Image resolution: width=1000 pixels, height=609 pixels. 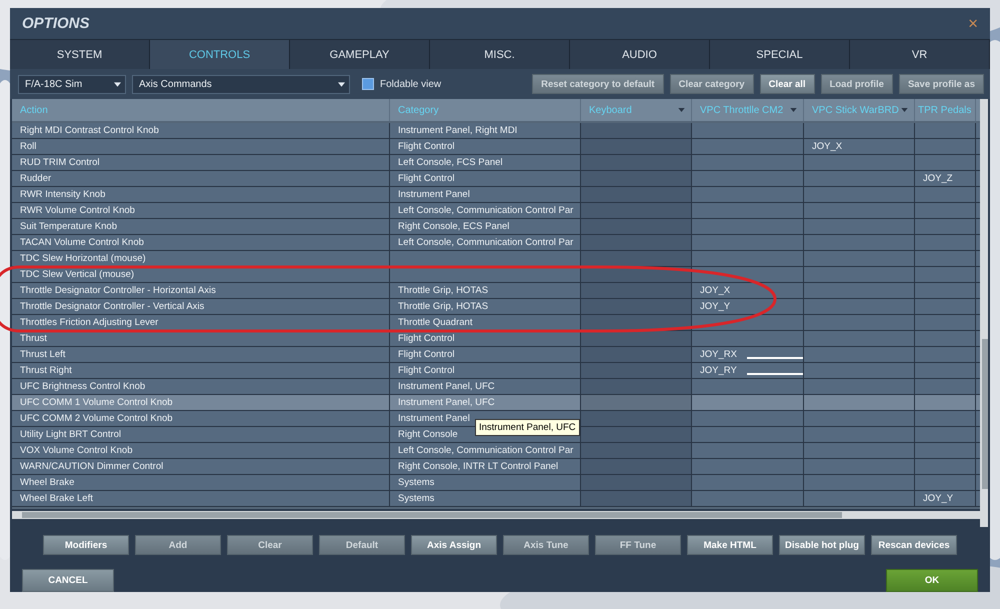 What do you see at coordinates (640, 54) in the screenshot?
I see `tab: AUDIO` at bounding box center [640, 54].